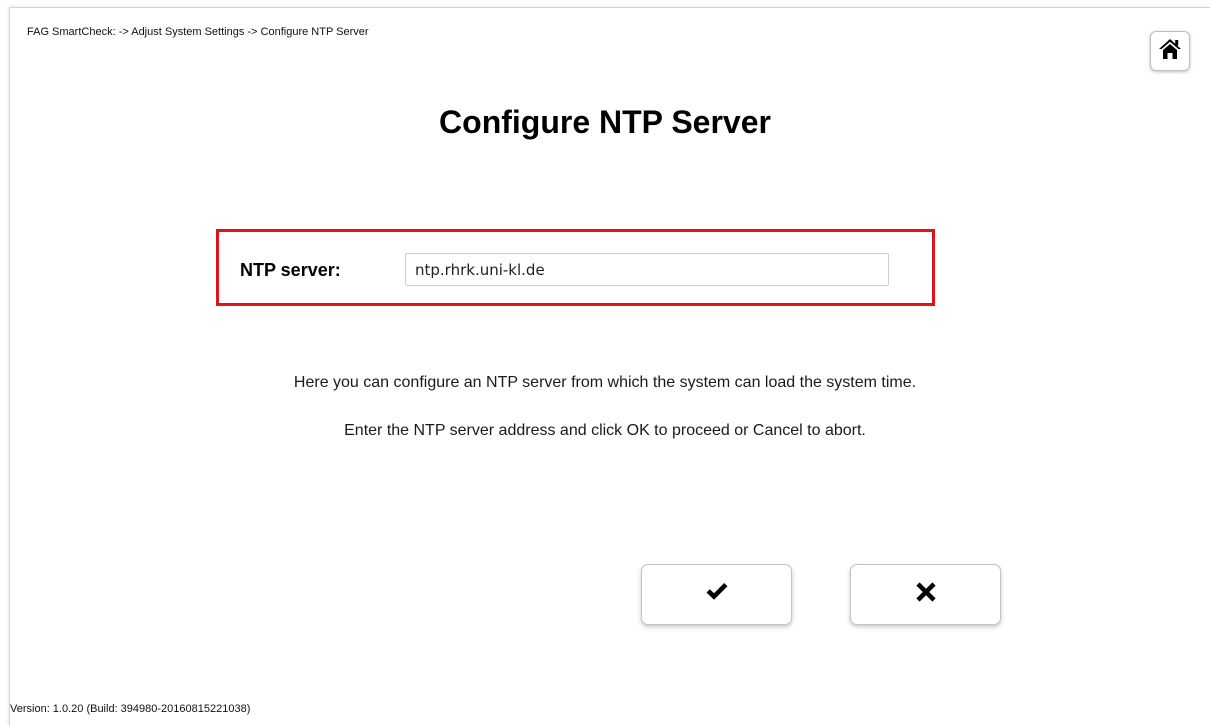  I want to click on x-icon, so click(926, 594).